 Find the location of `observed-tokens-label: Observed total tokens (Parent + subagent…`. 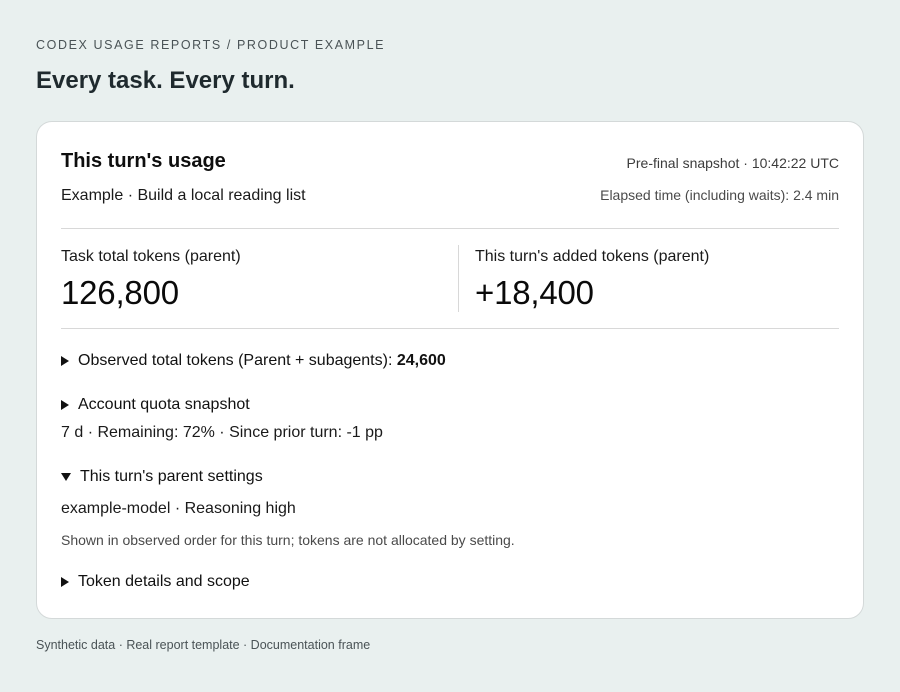

observed-tokens-label: Observed total tokens (Parent + subagent… is located at coordinates (235, 360).